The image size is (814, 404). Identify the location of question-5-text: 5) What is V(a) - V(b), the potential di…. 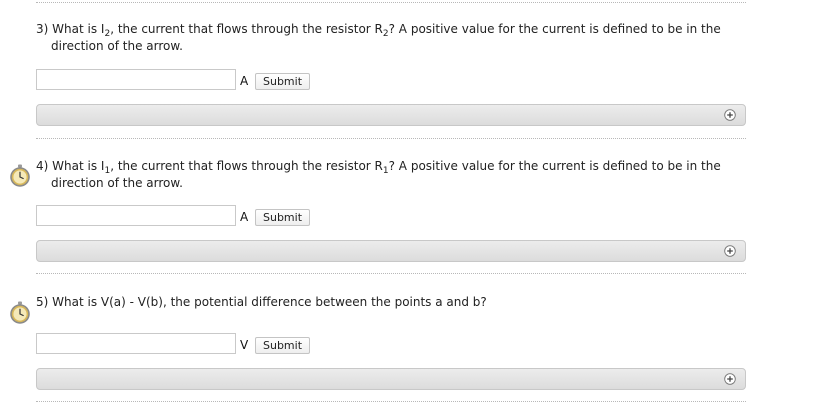
(261, 302).